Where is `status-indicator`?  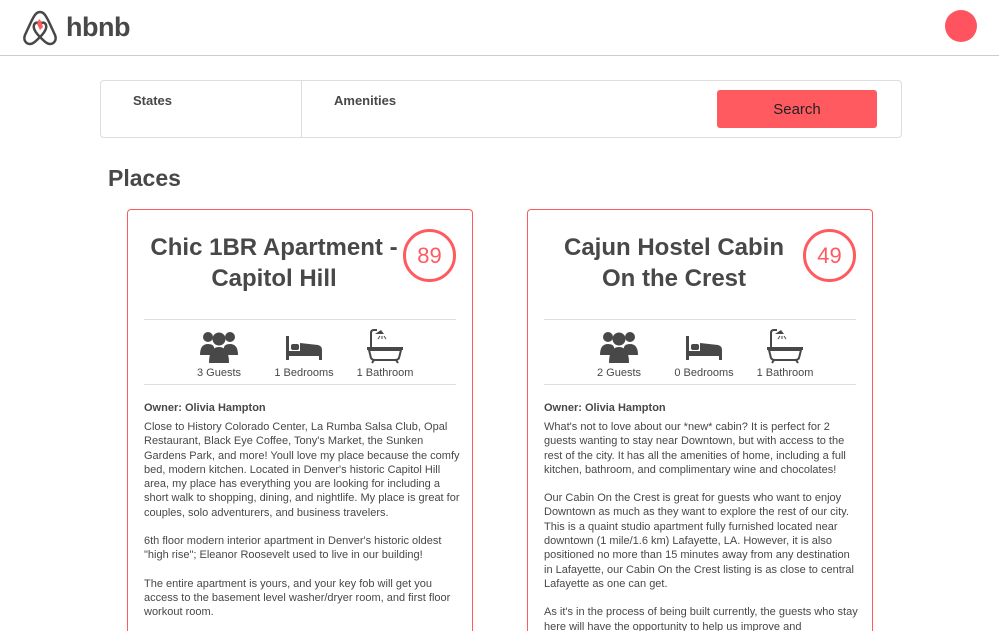 status-indicator is located at coordinates (961, 26).